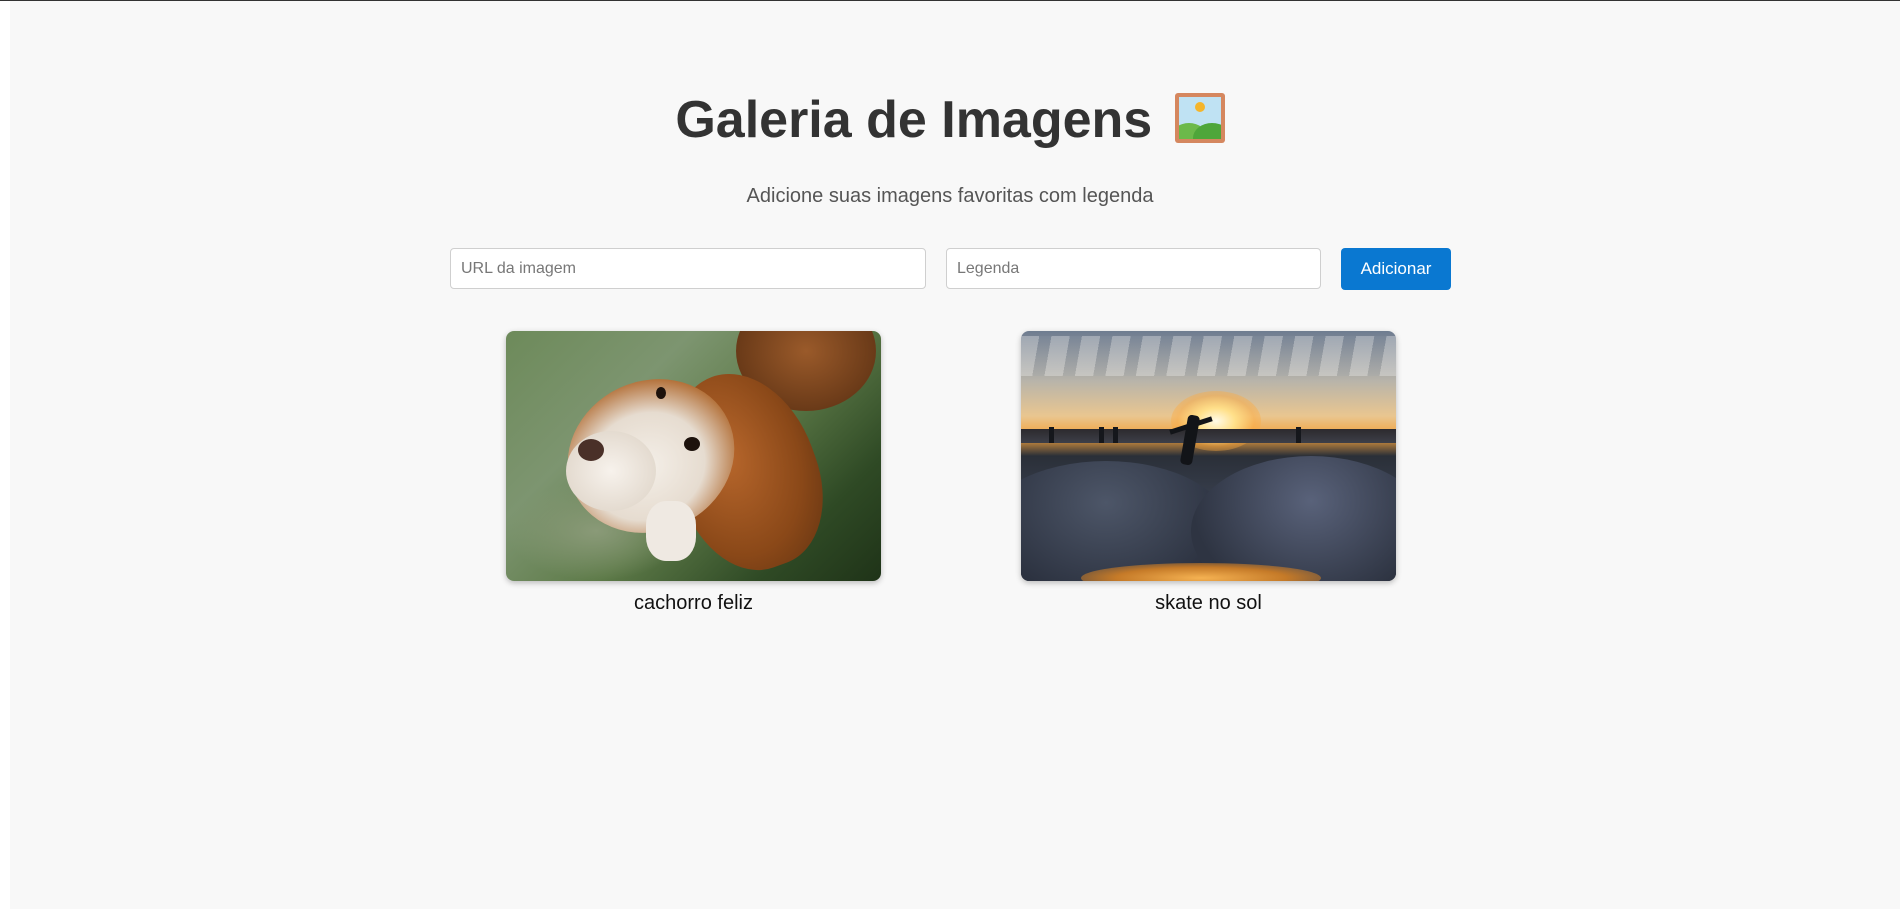  What do you see at coordinates (1199, 118) in the screenshot?
I see `framed-picture-icon` at bounding box center [1199, 118].